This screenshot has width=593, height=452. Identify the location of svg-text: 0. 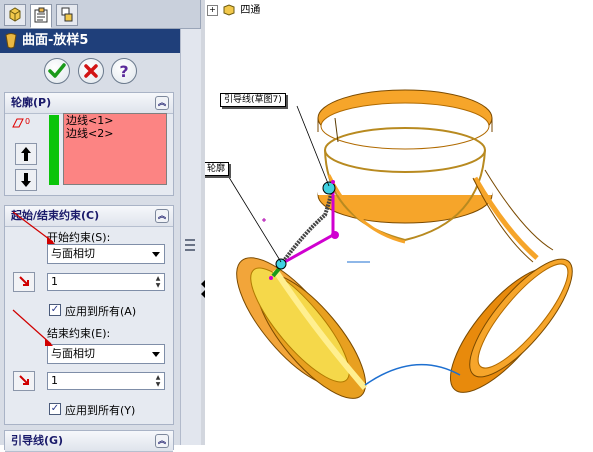
(27, 121).